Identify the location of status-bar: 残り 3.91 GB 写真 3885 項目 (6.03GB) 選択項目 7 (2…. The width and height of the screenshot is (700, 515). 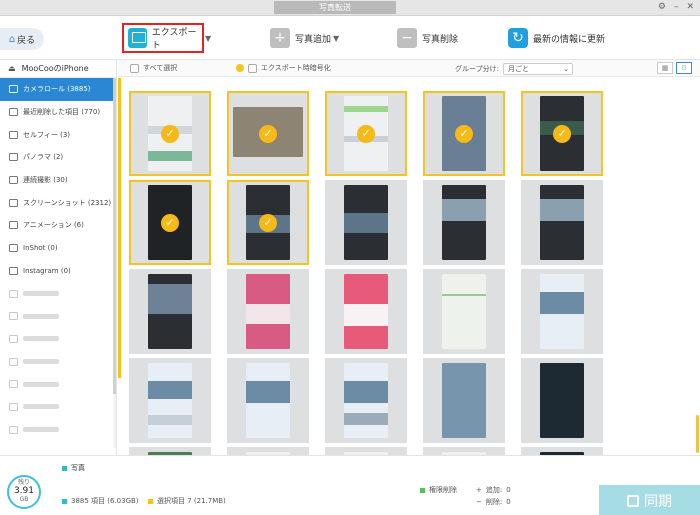
(350, 485).